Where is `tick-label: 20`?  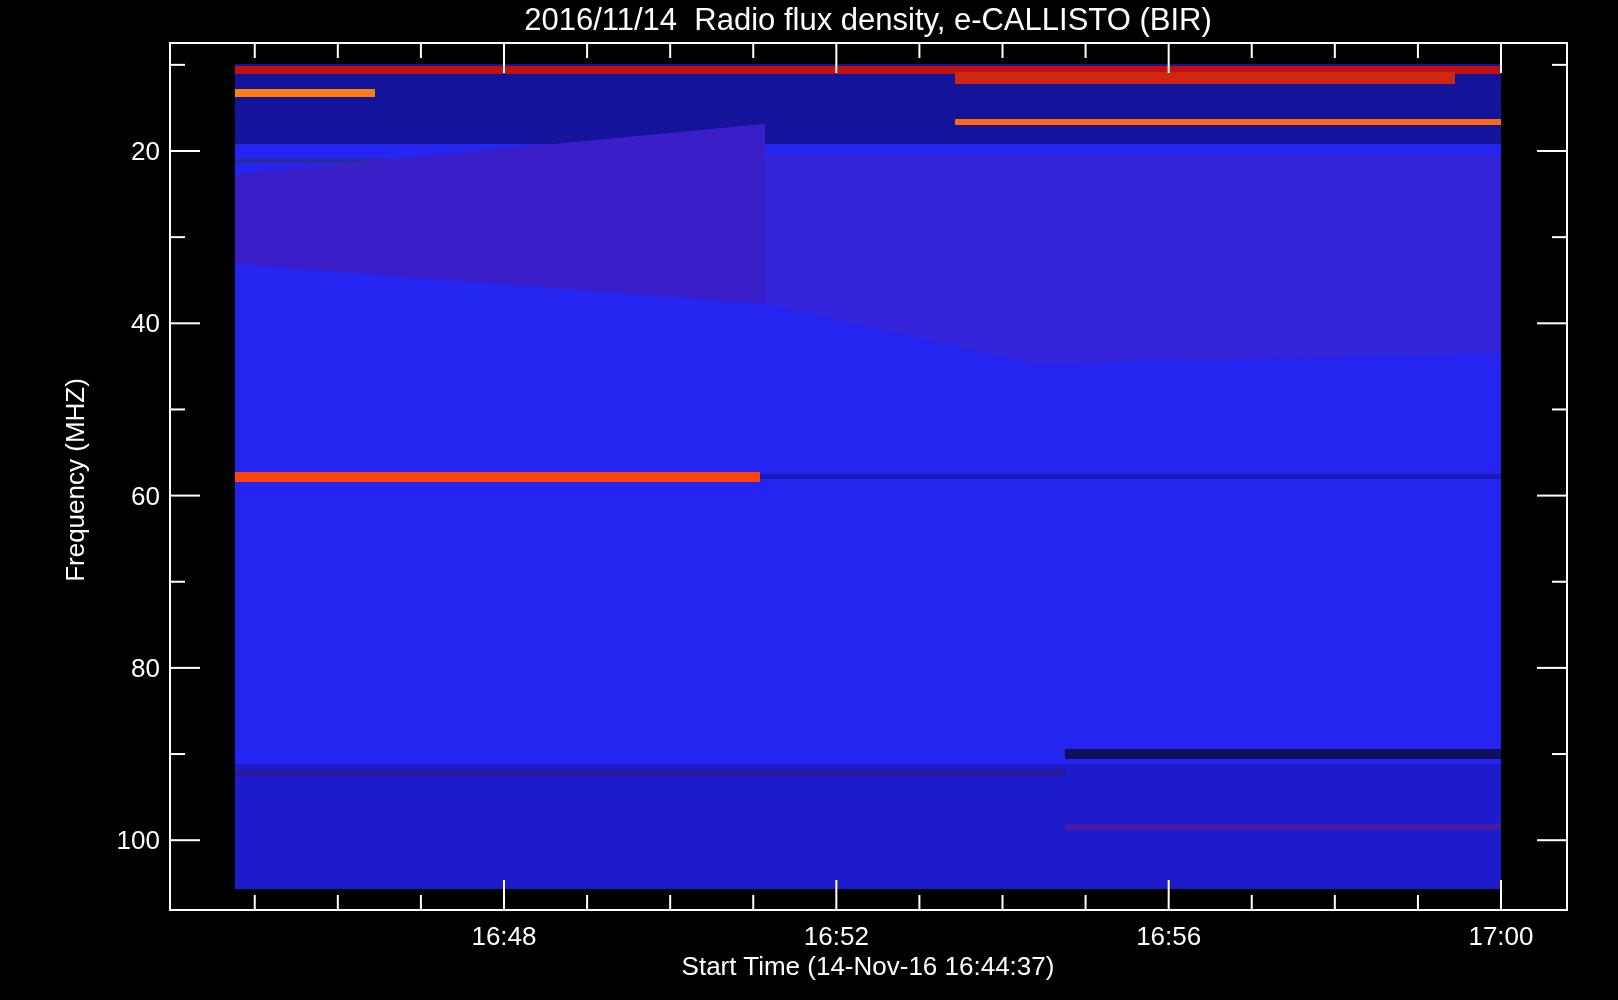 tick-label: 20 is located at coordinates (145, 151).